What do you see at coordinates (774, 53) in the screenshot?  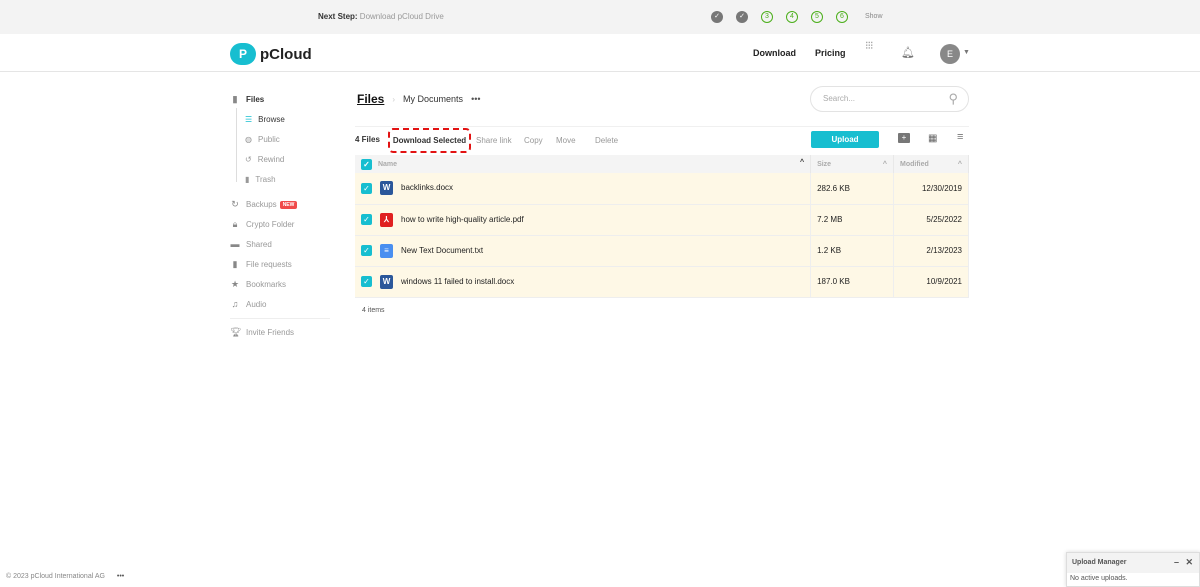 I see `download-link: Download` at bounding box center [774, 53].